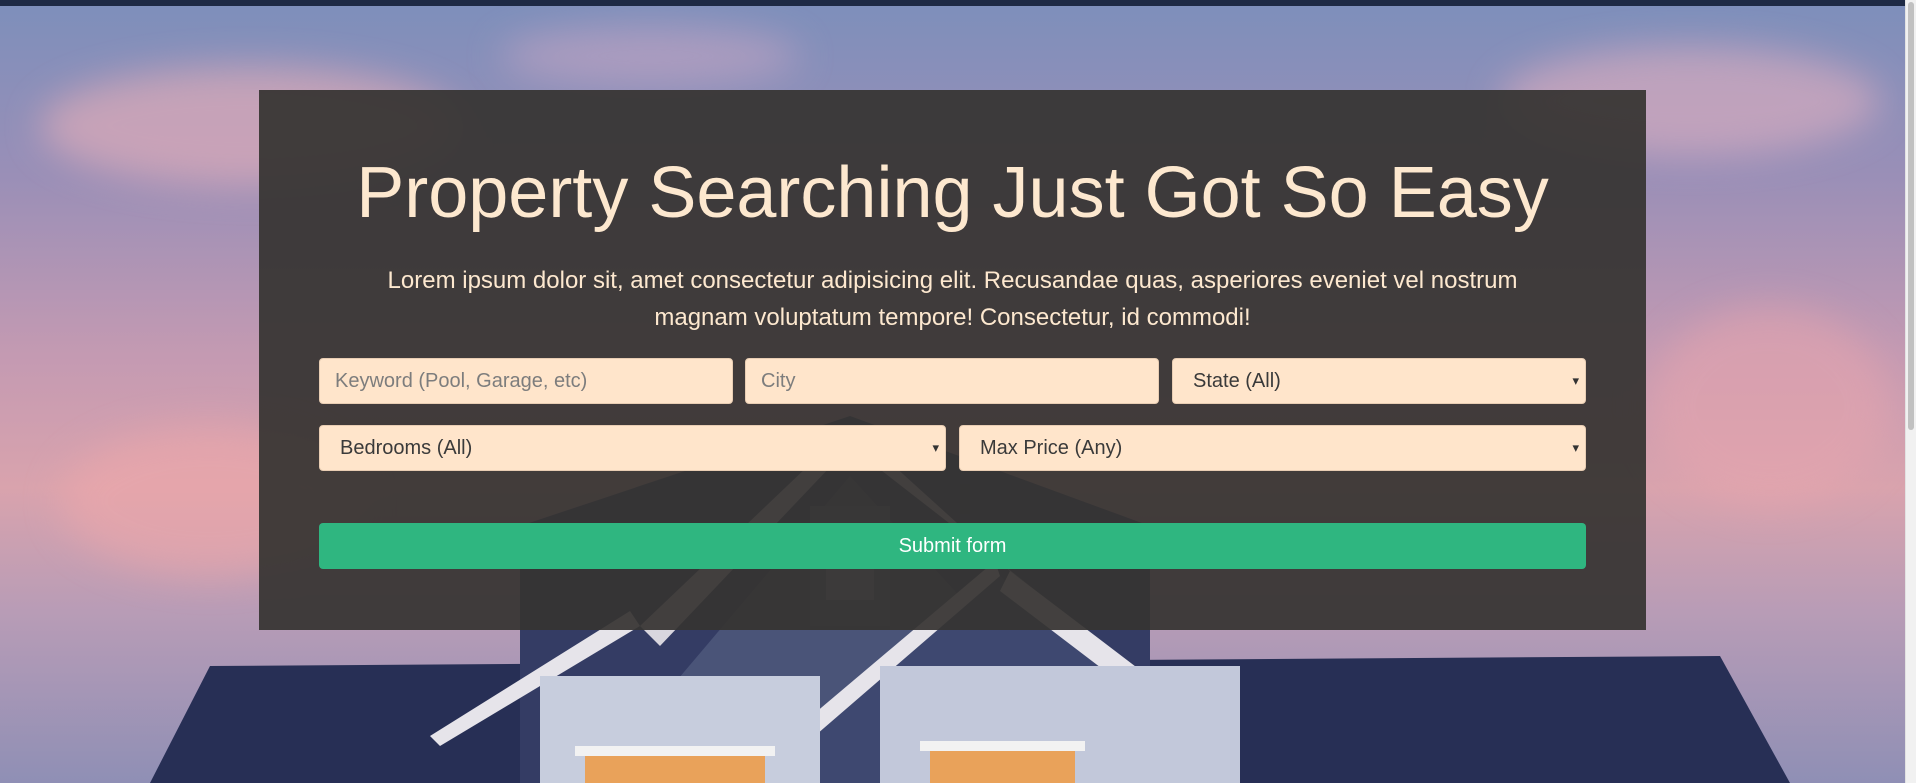 The height and width of the screenshot is (783, 1916). What do you see at coordinates (1911, 216) in the screenshot?
I see `scrollbar-thumb` at bounding box center [1911, 216].